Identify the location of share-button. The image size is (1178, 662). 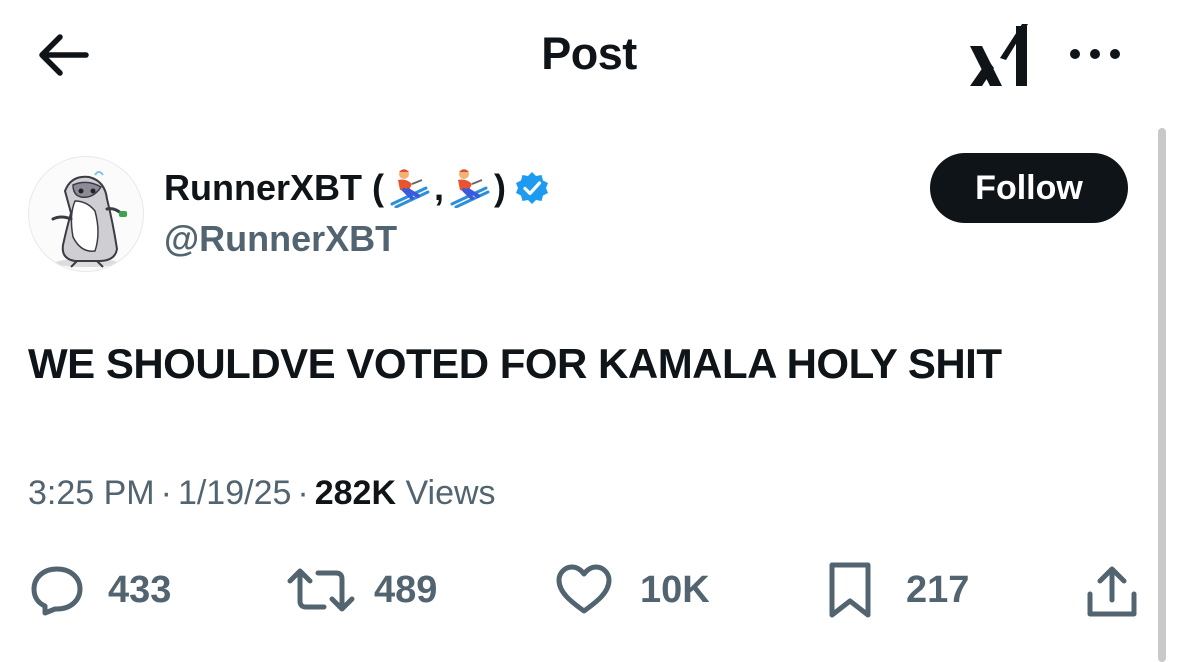
(1112, 592).